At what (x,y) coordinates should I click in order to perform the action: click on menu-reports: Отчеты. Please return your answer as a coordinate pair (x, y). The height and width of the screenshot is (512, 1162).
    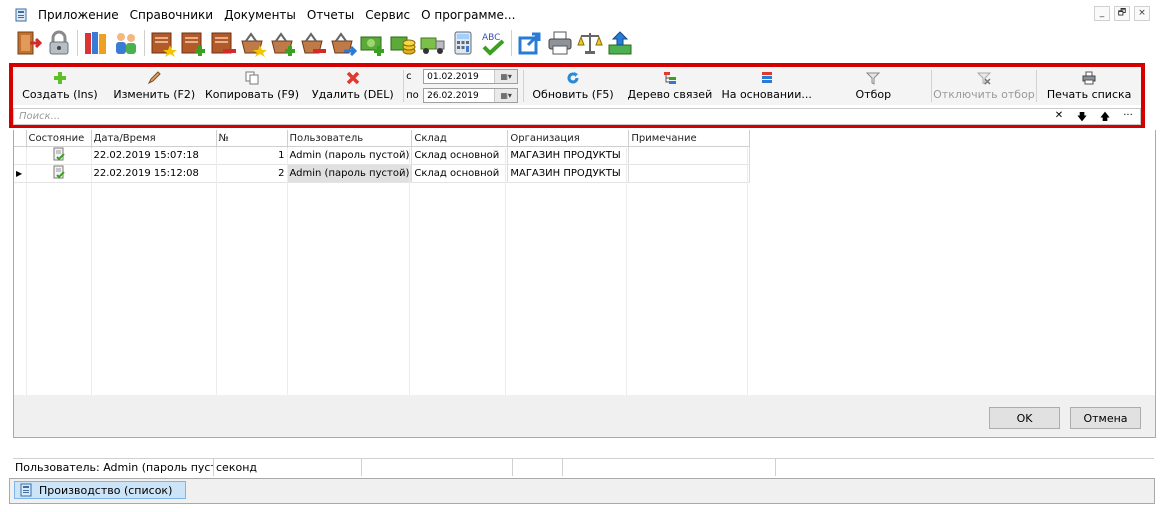
    Looking at the image, I should click on (330, 15).